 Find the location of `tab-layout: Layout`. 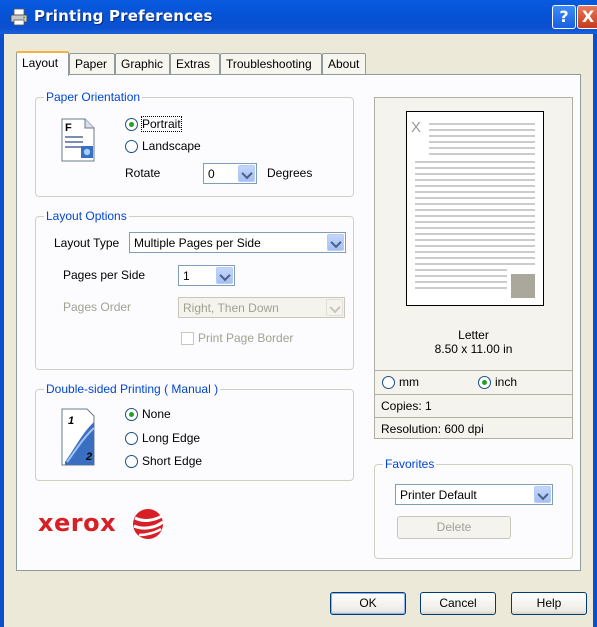

tab-layout: Layout is located at coordinates (42, 63).